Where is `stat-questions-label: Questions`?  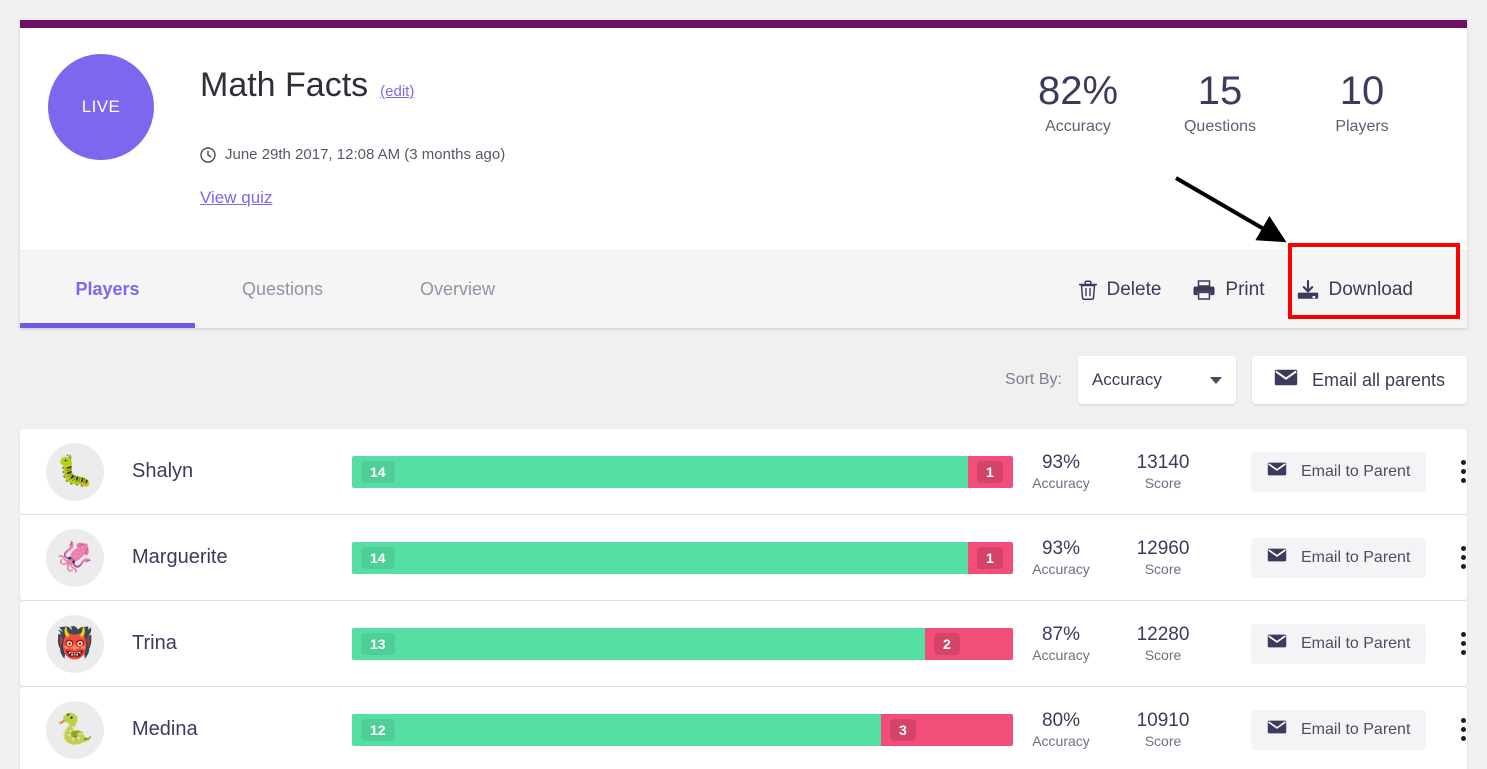
stat-questions-label: Questions is located at coordinates (1220, 126).